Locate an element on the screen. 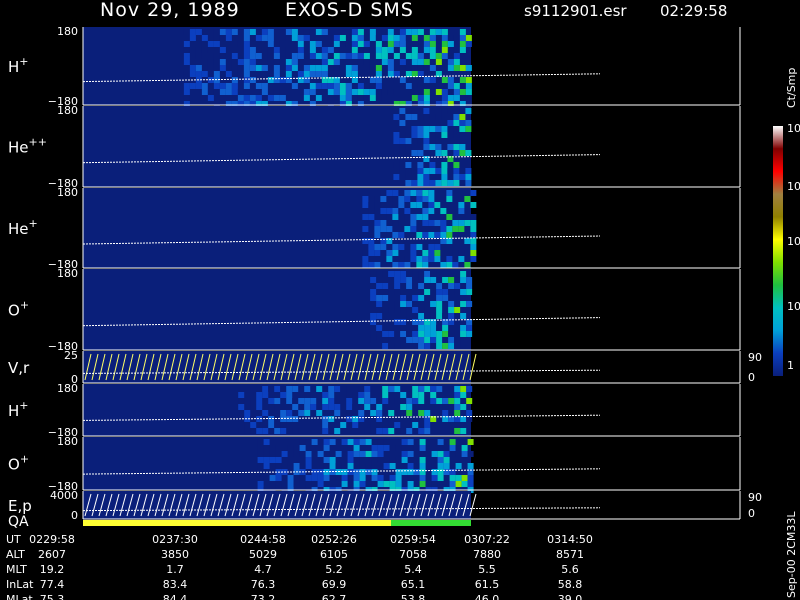 The width and height of the screenshot is (800, 600). ephemeris-cell: 8571 is located at coordinates (570, 554).